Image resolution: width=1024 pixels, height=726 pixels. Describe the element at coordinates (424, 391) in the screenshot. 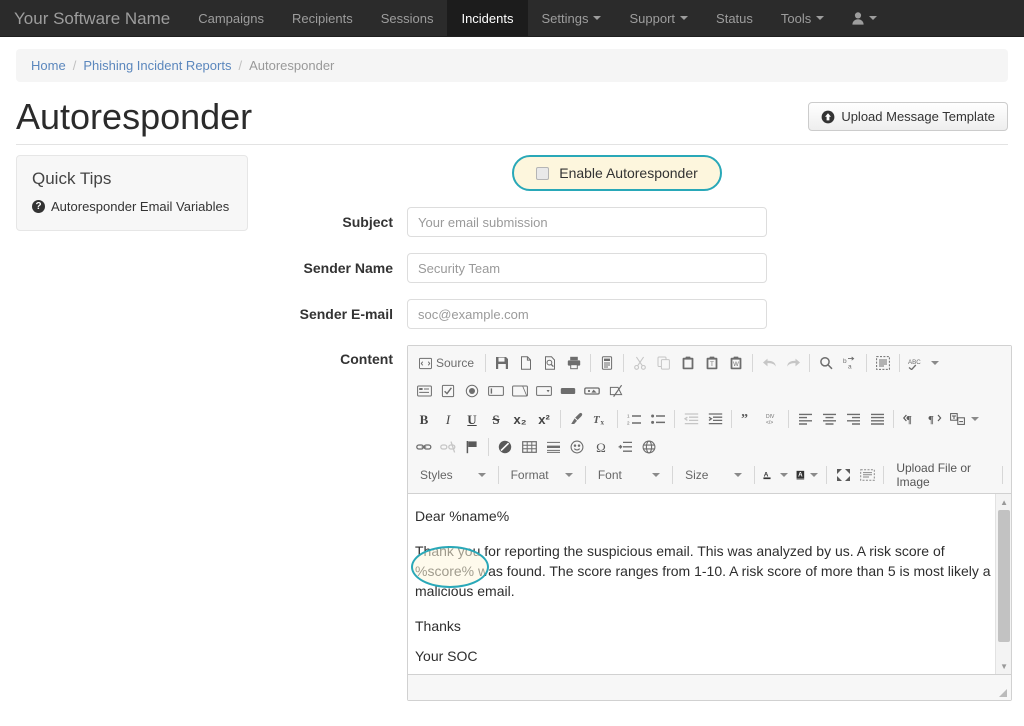

I see `form-button` at that location.